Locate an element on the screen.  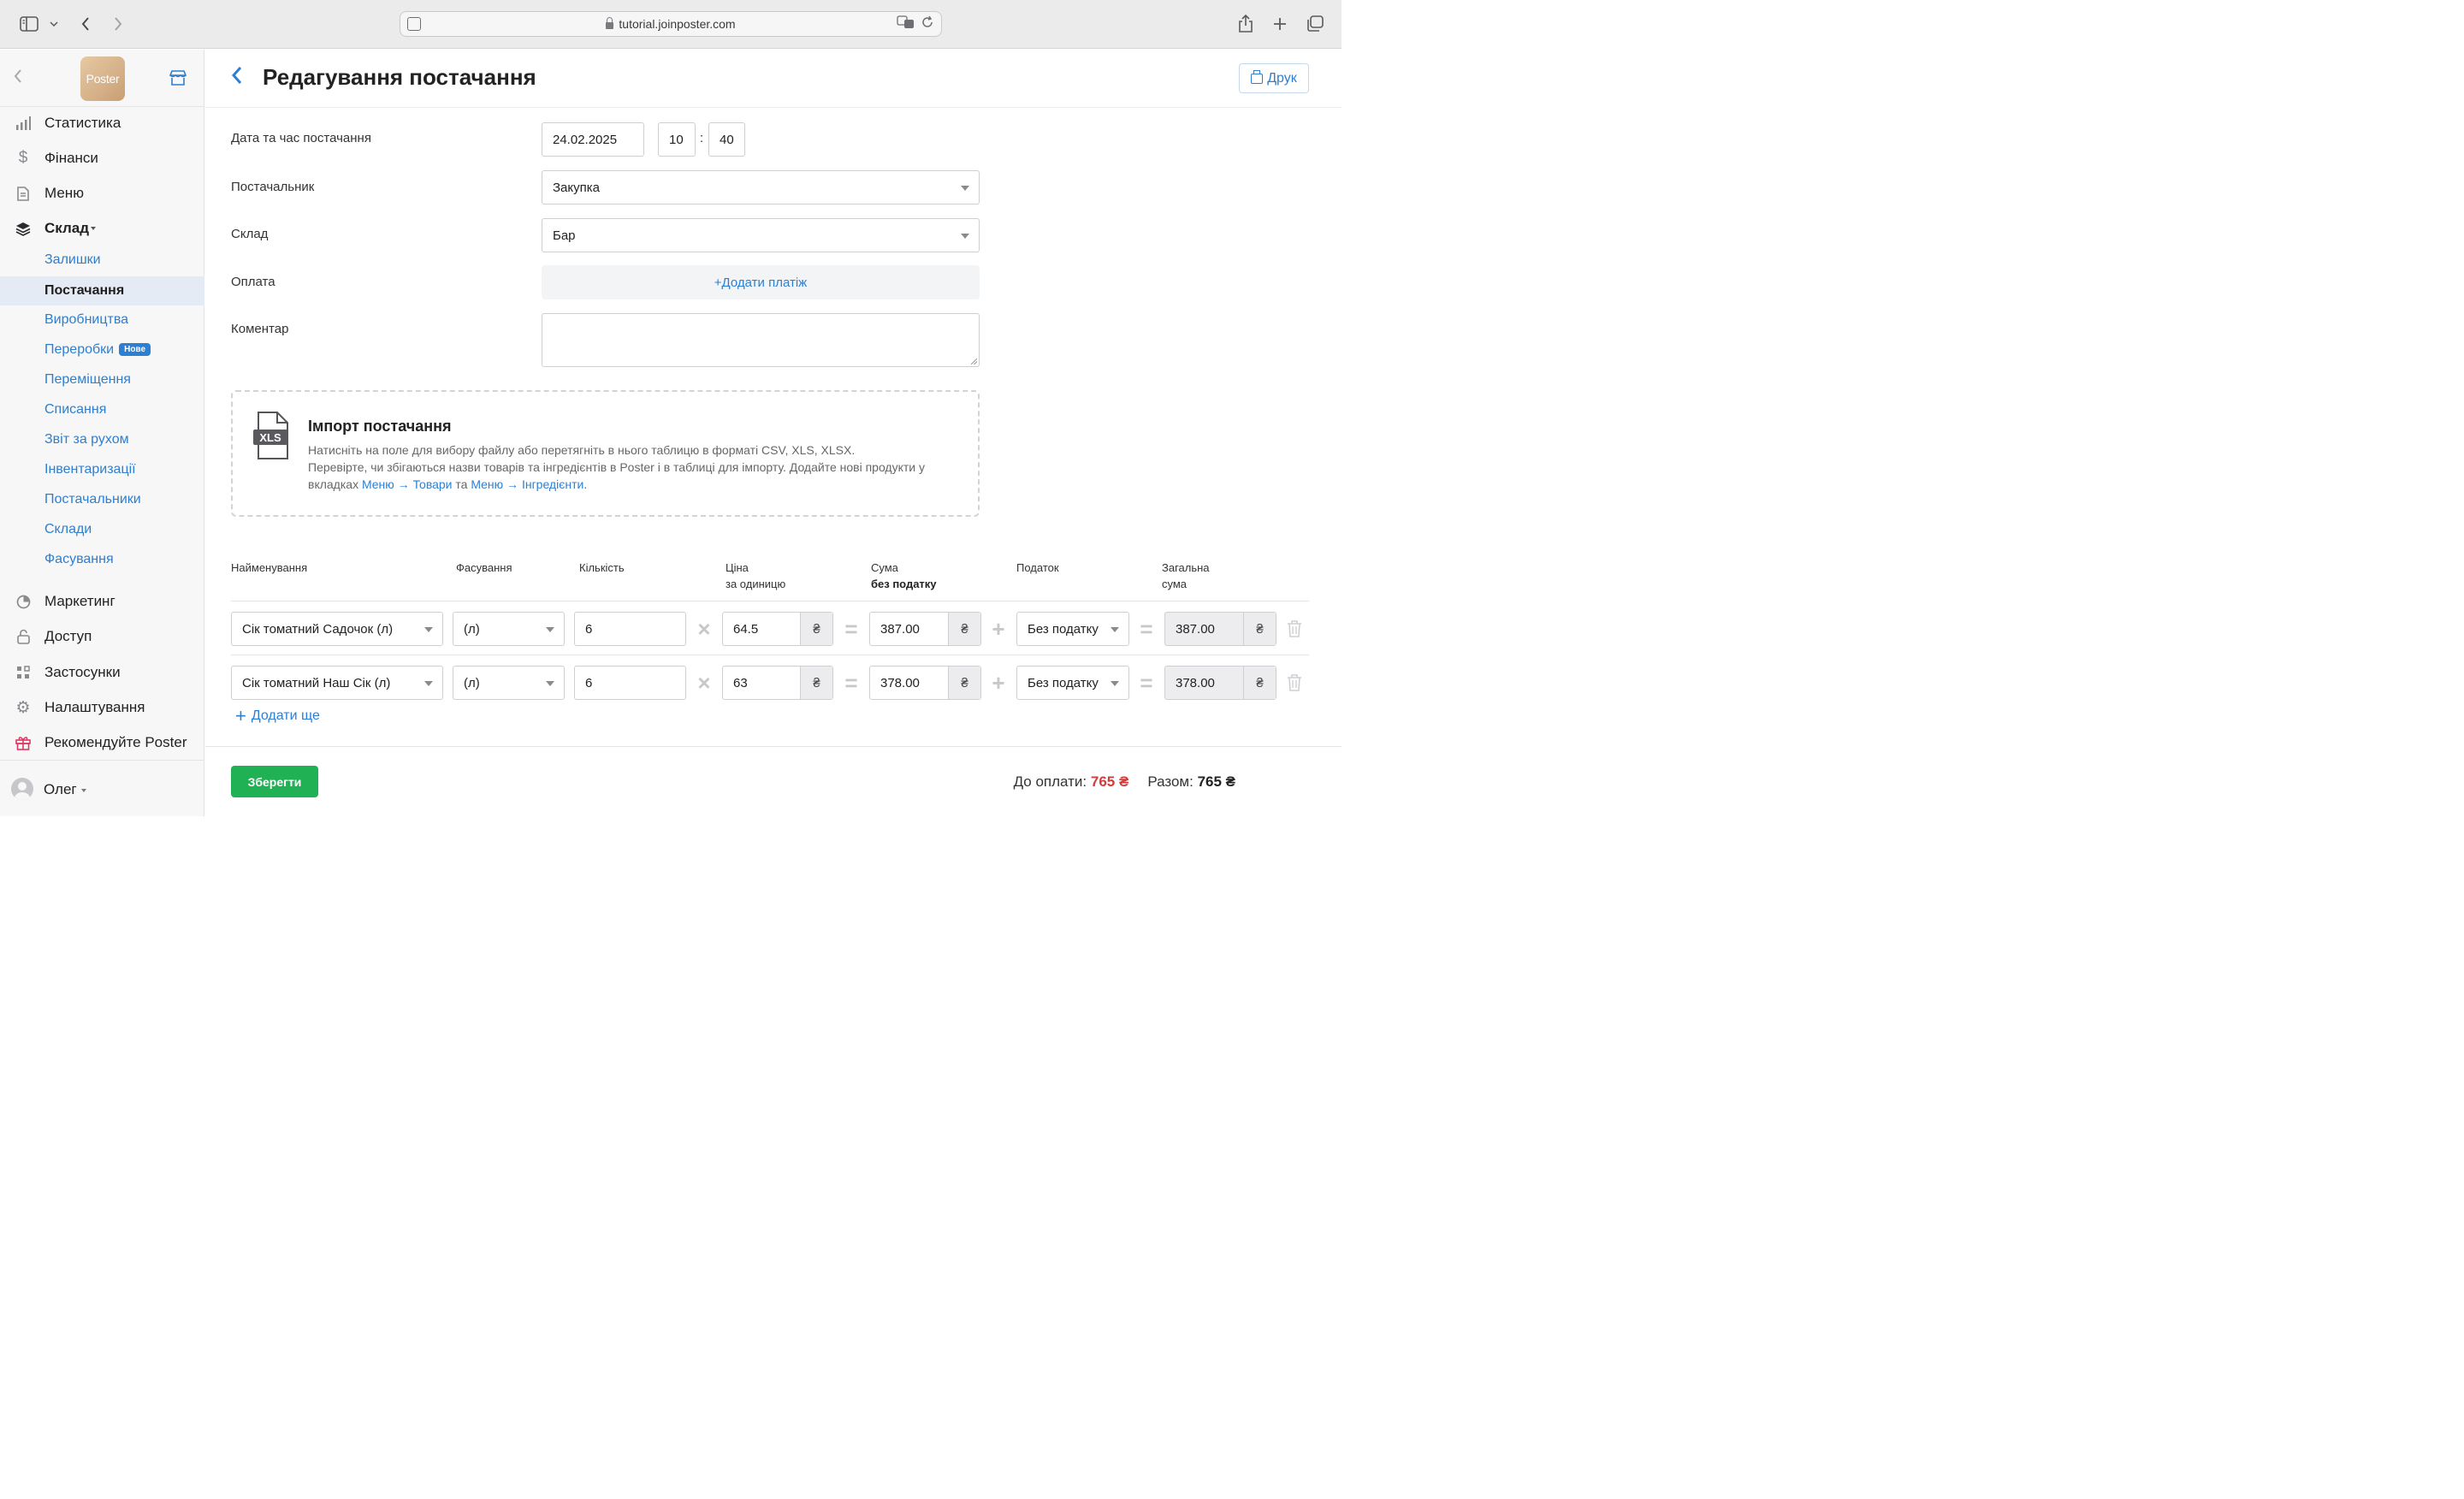
import-title: Імпорт постачання is located at coordinates (380, 427).